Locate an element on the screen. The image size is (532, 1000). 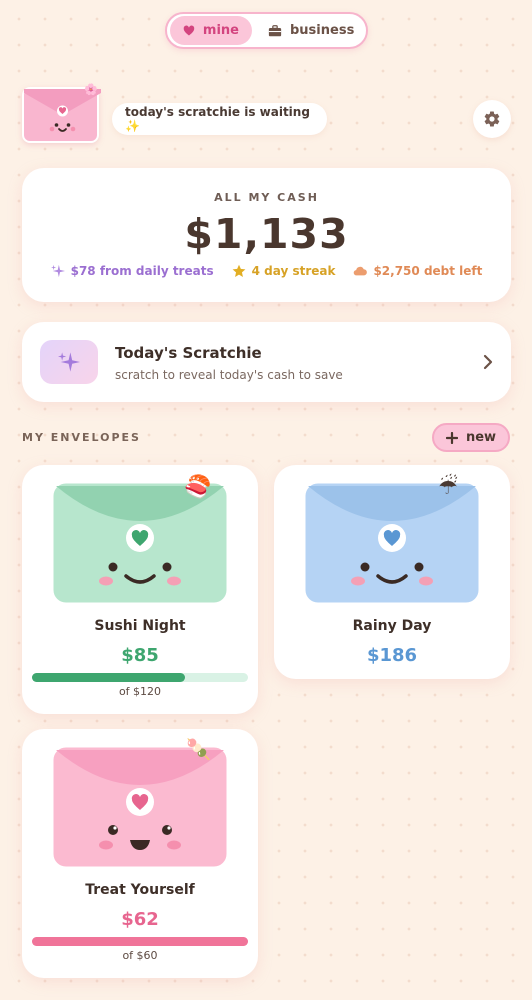
envelope-amount: $186 is located at coordinates (392, 655).